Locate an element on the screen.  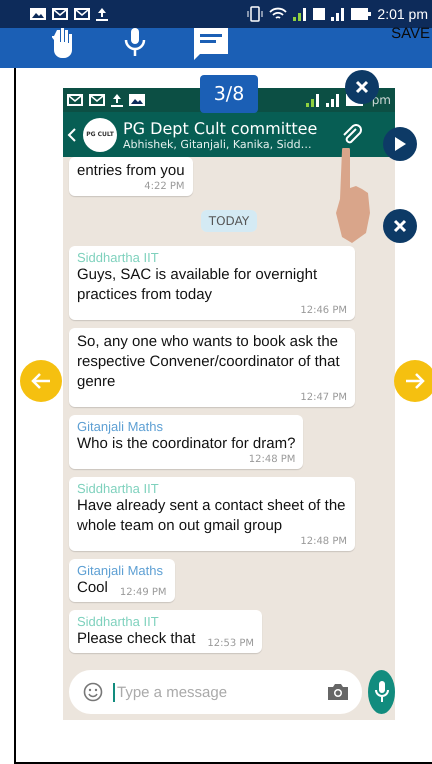
right-arrow-icon is located at coordinates (415, 381).